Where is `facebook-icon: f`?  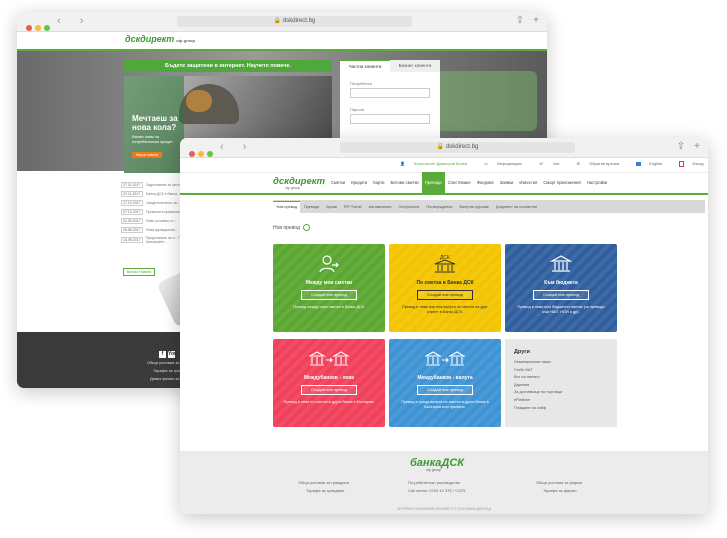
facebook-icon: f is located at coordinates (162, 354).